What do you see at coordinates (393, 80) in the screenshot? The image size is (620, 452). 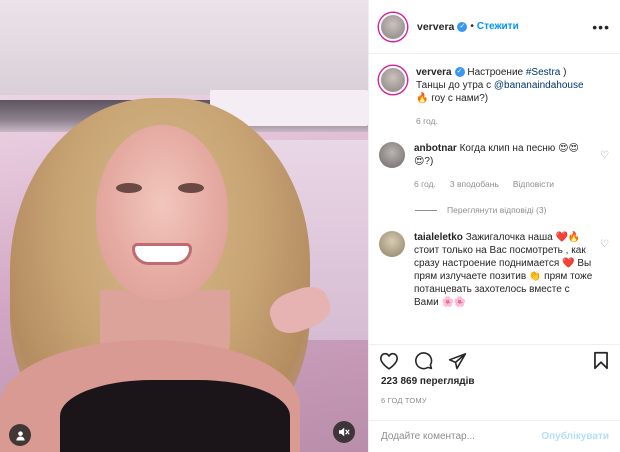 I see `caption-avatar` at bounding box center [393, 80].